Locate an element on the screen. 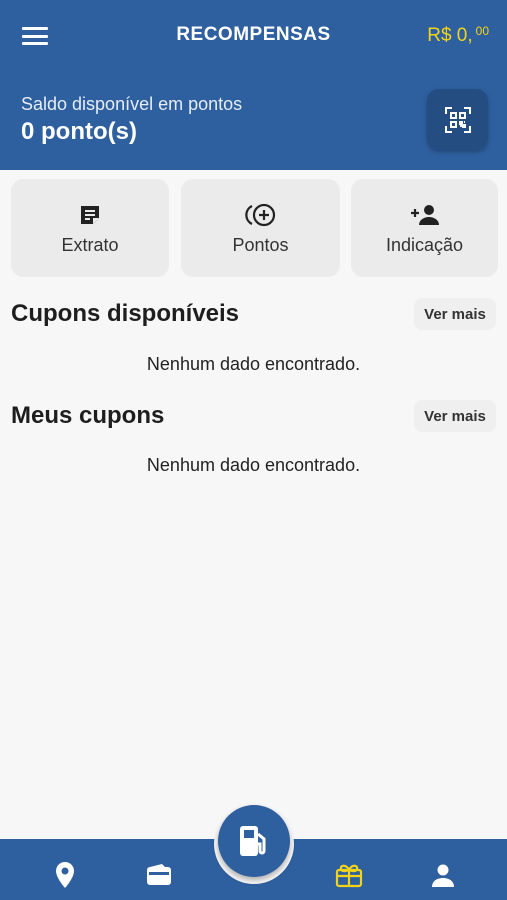 The width and height of the screenshot is (507, 900). qr-code-icon is located at coordinates (457, 119).